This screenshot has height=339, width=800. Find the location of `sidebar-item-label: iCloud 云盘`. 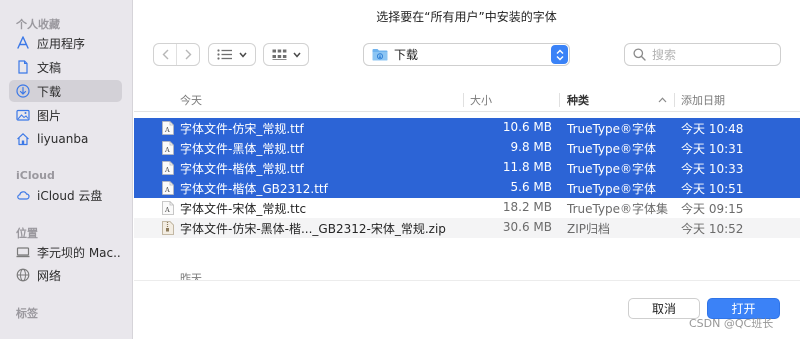

sidebar-item-label: iCloud 云盘 is located at coordinates (70, 195).